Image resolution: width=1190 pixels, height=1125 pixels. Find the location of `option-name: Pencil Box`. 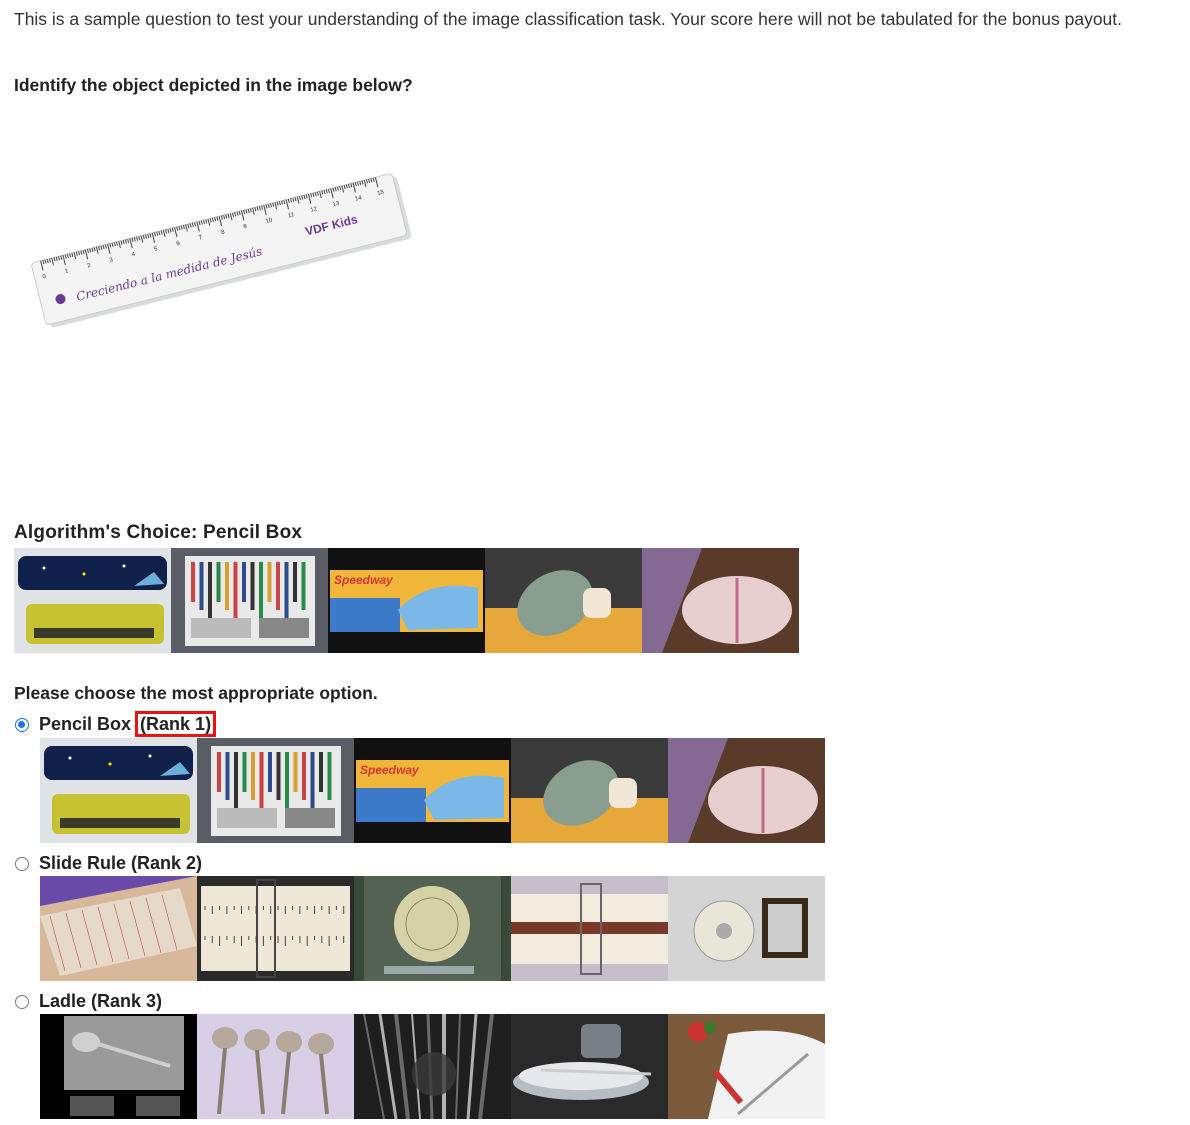

option-name: Pencil Box is located at coordinates (85, 724).